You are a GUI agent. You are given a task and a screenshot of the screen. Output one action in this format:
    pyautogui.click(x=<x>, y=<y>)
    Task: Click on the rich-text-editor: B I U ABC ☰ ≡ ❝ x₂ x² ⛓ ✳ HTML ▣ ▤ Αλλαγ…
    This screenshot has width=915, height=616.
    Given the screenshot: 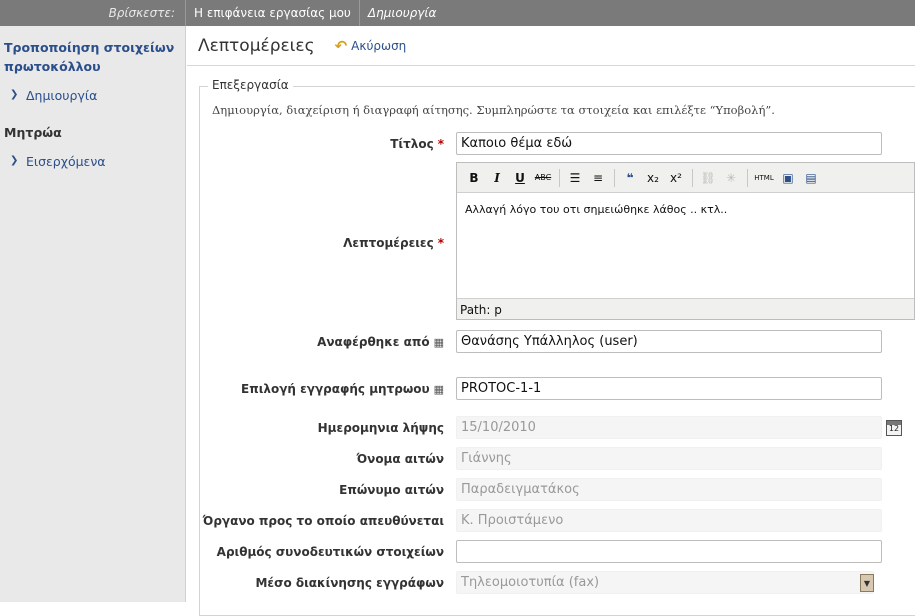 What is the action you would take?
    pyautogui.click(x=685, y=241)
    